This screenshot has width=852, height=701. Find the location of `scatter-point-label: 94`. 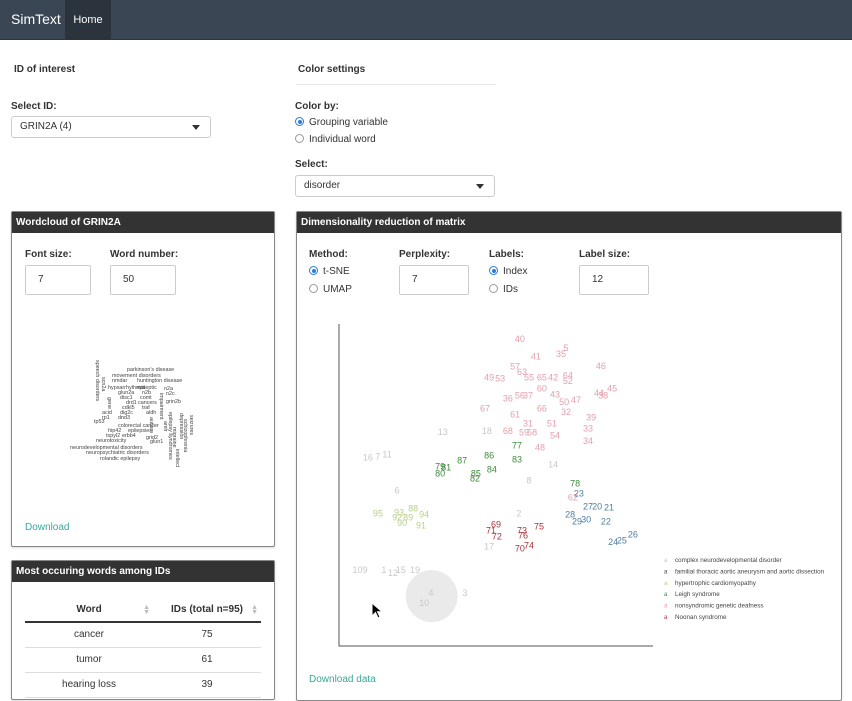

scatter-point-label: 94 is located at coordinates (424, 515).